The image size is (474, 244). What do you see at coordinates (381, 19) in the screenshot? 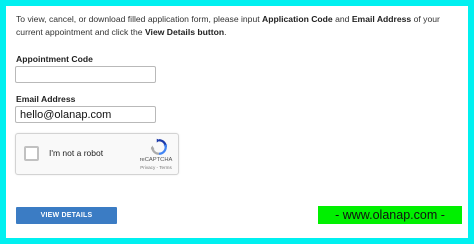
I see `intro-bold-email-address: Email Address` at bounding box center [381, 19].